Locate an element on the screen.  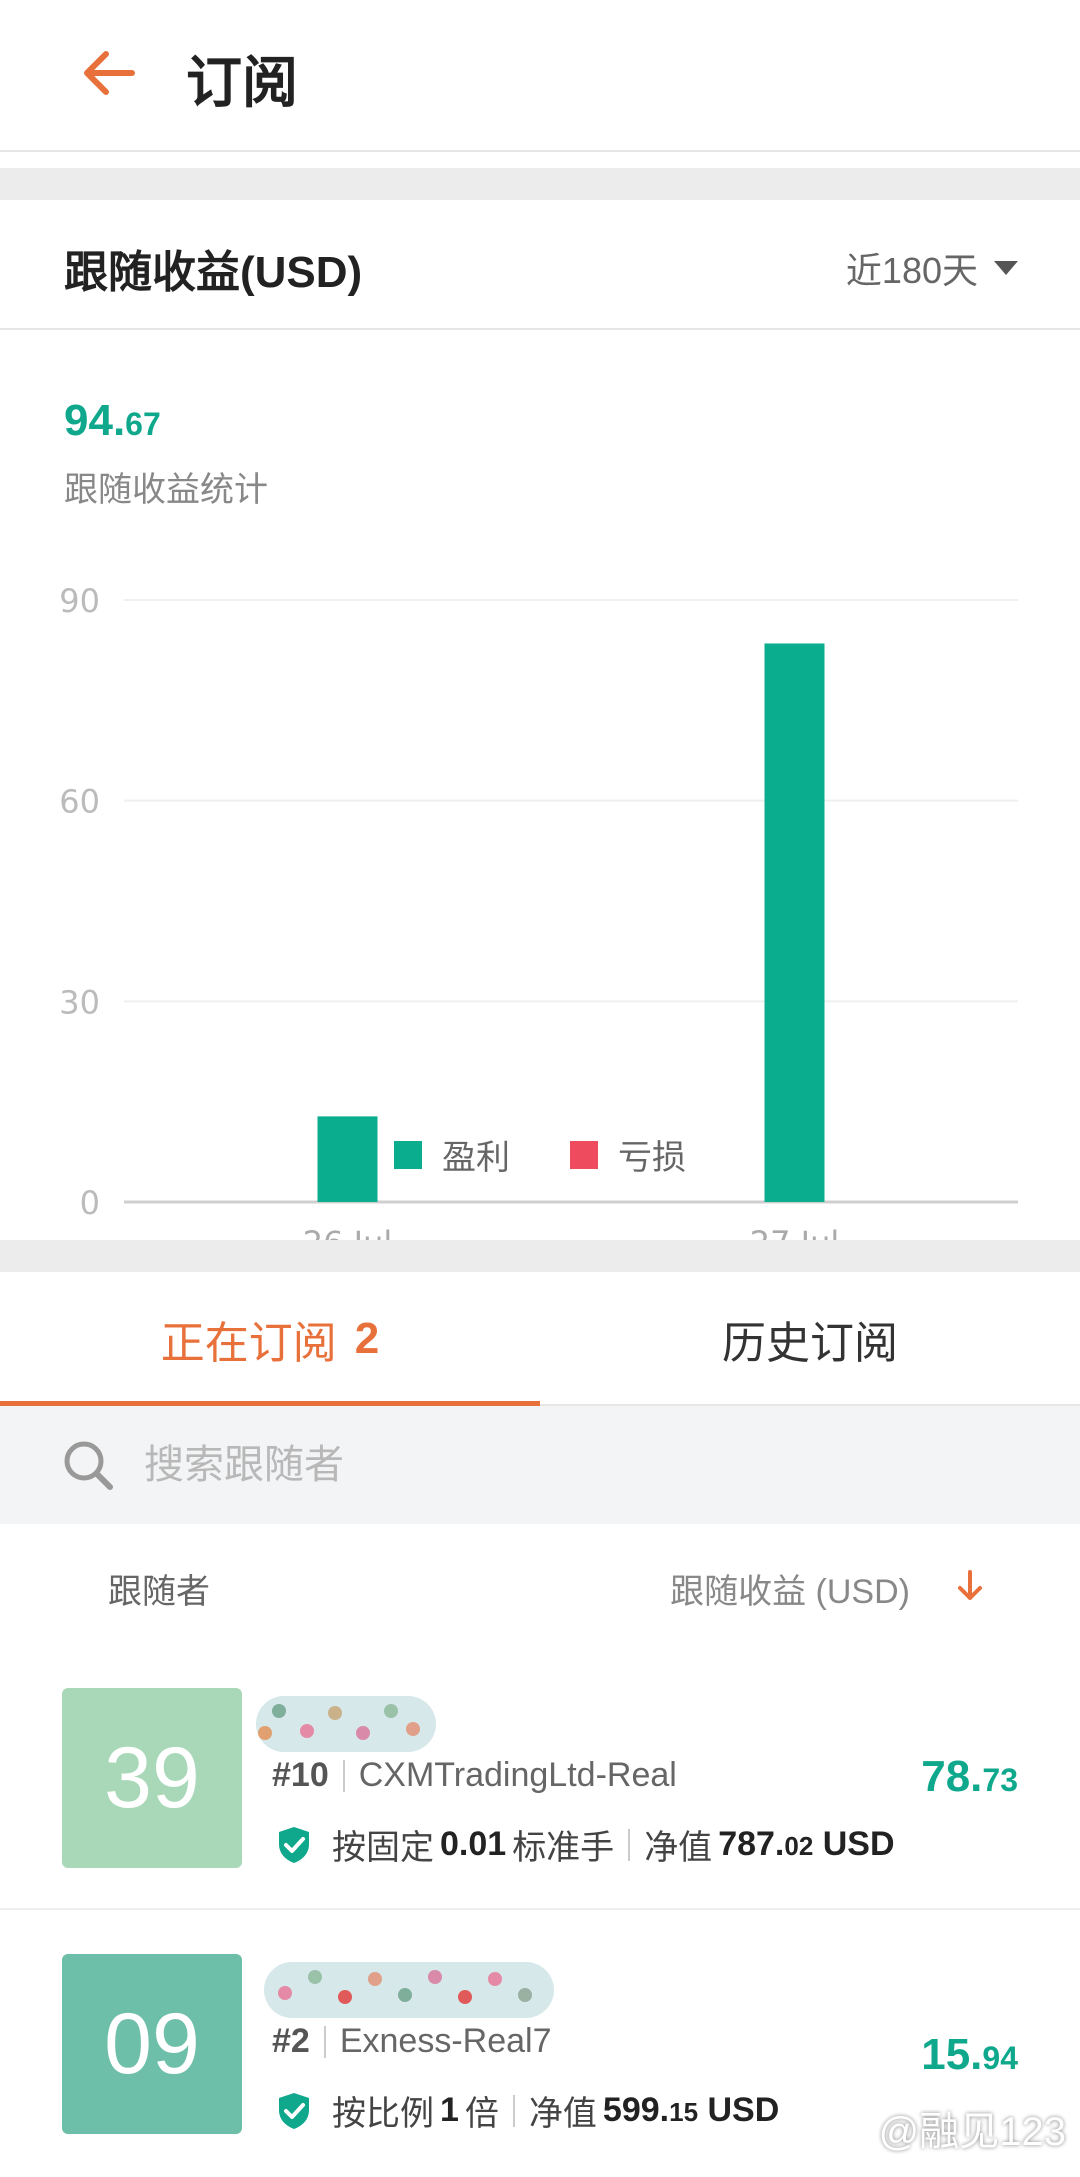
back-arrow-icon is located at coordinates (109, 73).